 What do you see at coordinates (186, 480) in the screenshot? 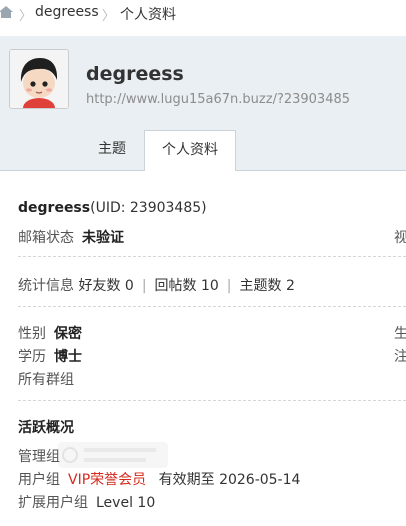
I see `valid-until-label: 有效期至` at bounding box center [186, 480].